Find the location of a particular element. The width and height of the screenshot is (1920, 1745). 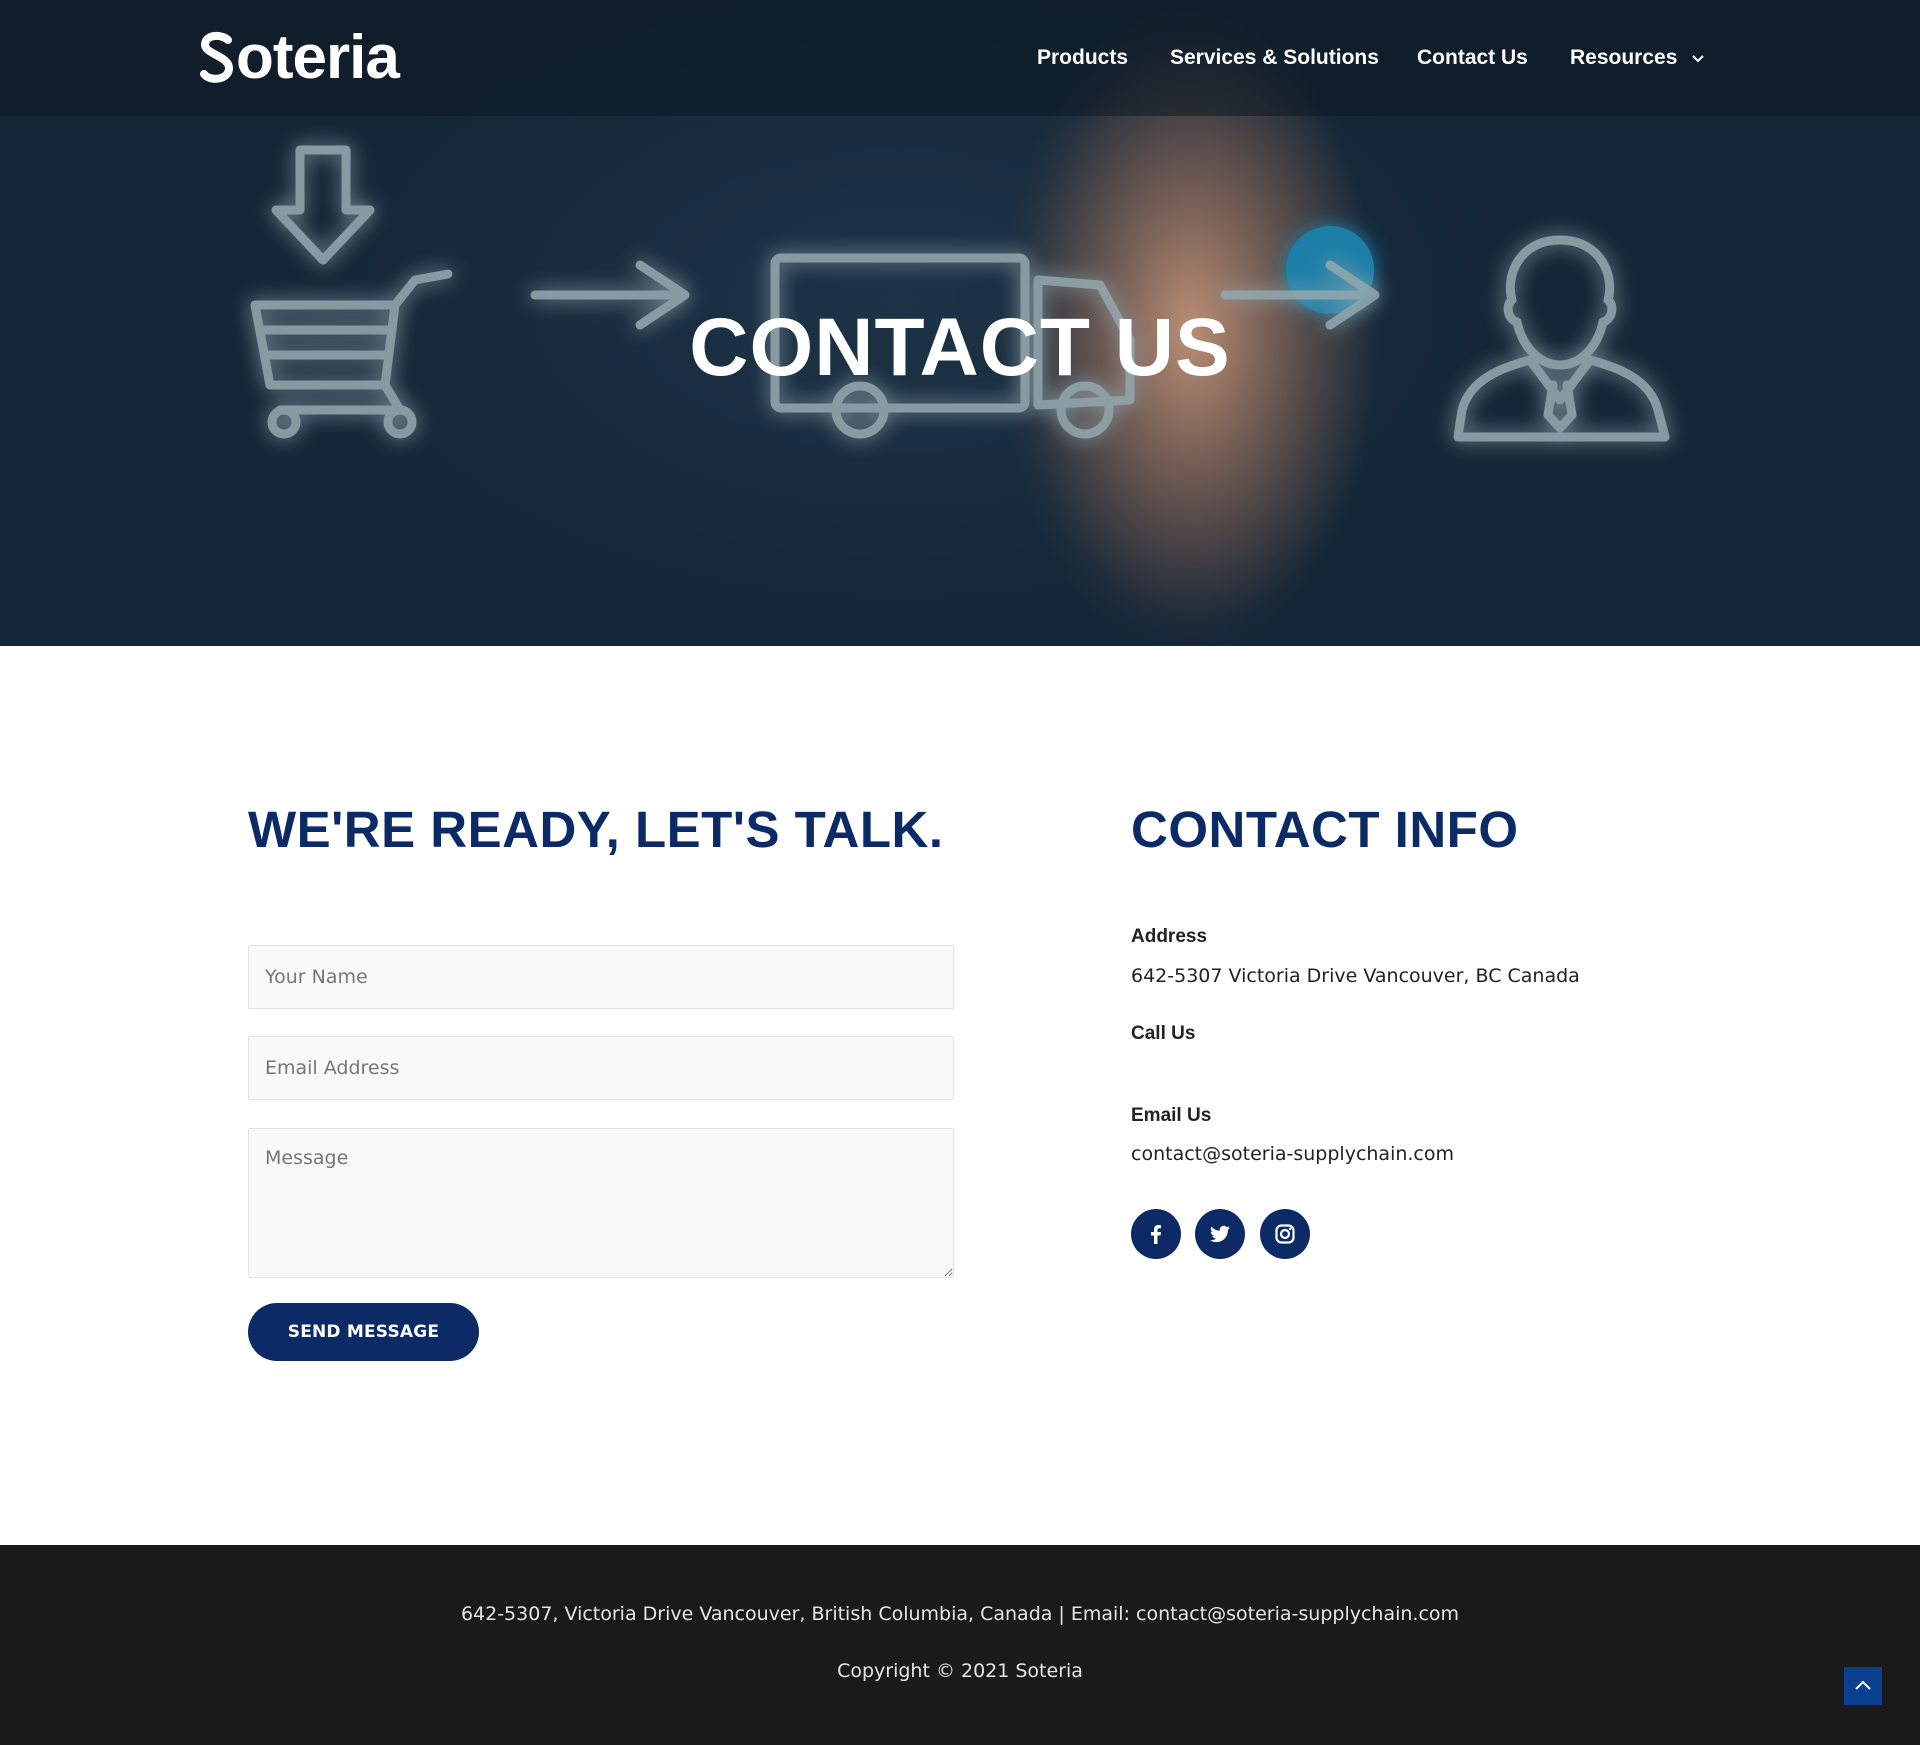

instagram-link is located at coordinates (1285, 1234).